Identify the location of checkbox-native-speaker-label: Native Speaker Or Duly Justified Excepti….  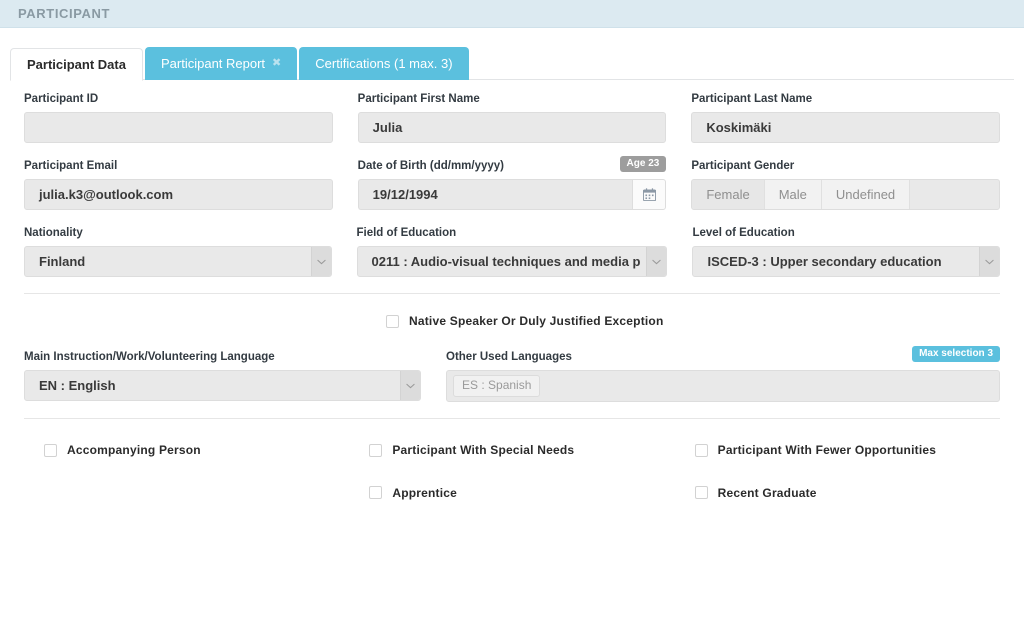
(536, 321).